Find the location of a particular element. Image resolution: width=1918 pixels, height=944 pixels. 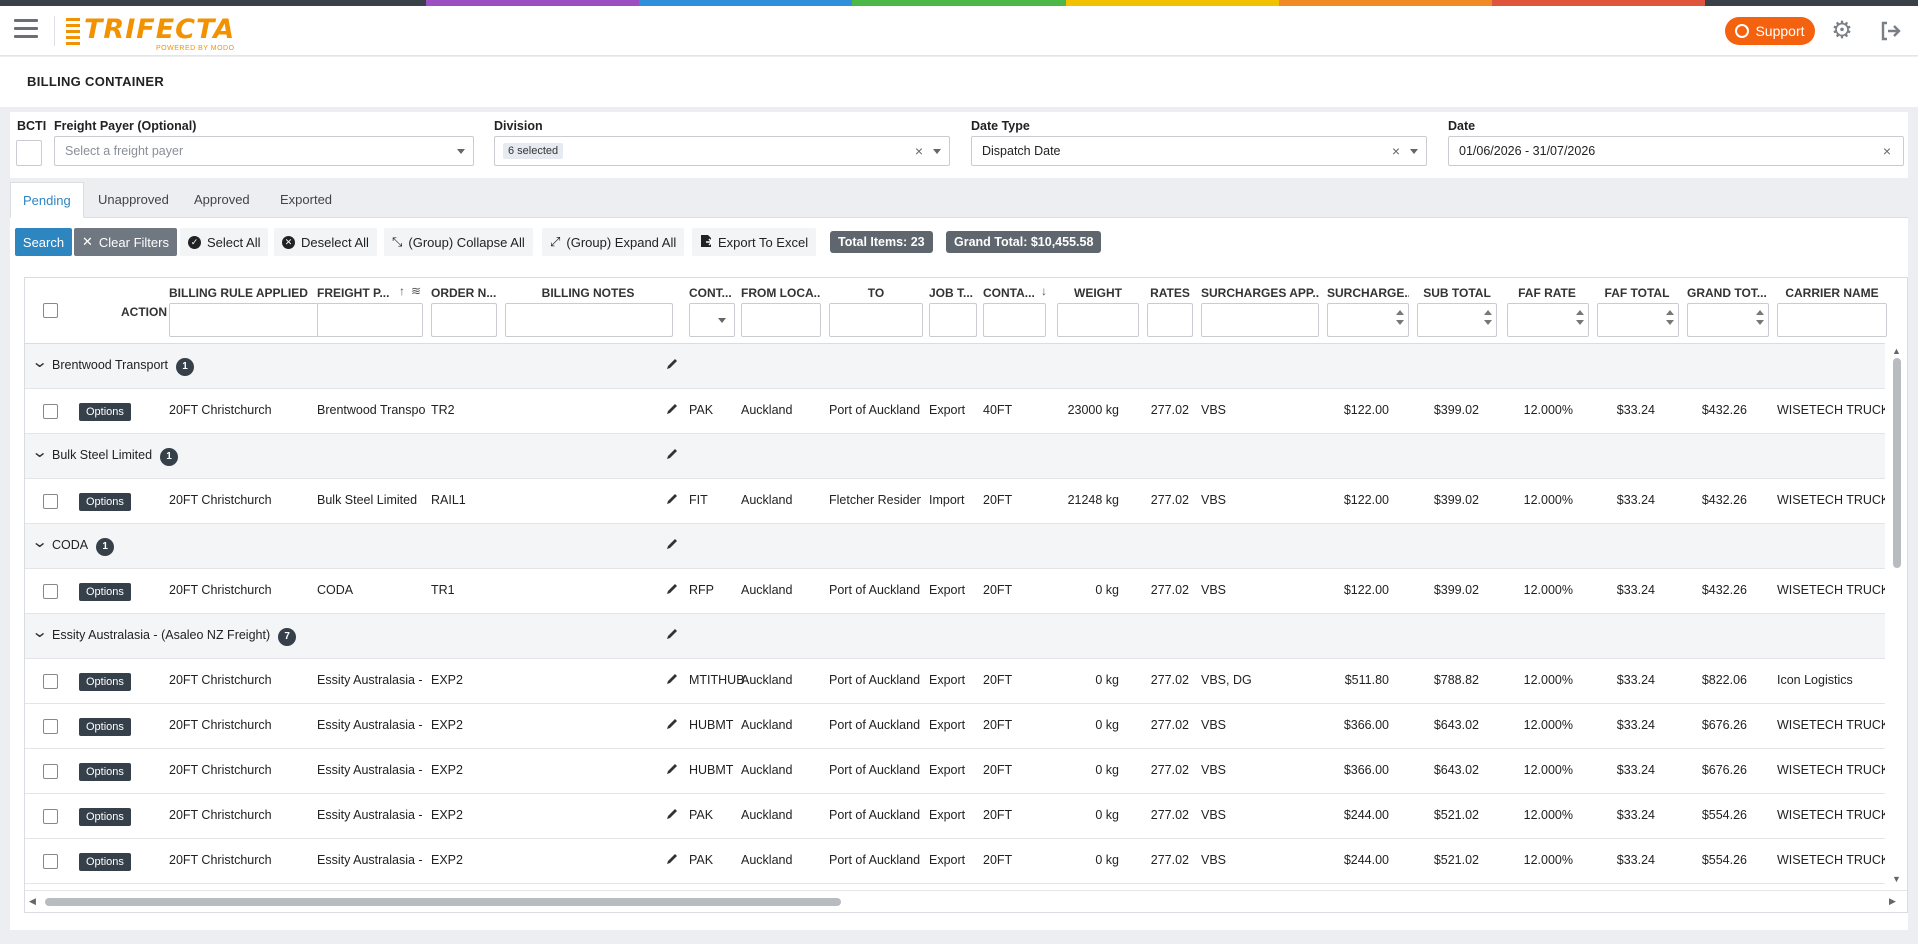

vertical-scroll-thumb is located at coordinates (1897, 463).